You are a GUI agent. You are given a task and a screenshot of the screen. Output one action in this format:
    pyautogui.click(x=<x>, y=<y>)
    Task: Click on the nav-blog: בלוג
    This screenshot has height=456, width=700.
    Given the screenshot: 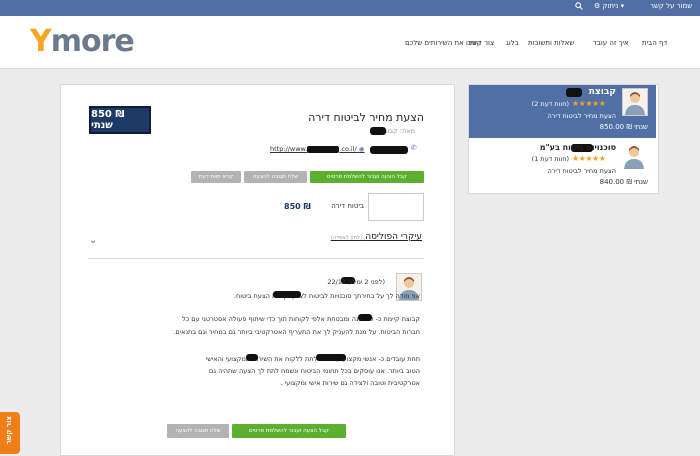 What is the action you would take?
    pyautogui.click(x=512, y=43)
    